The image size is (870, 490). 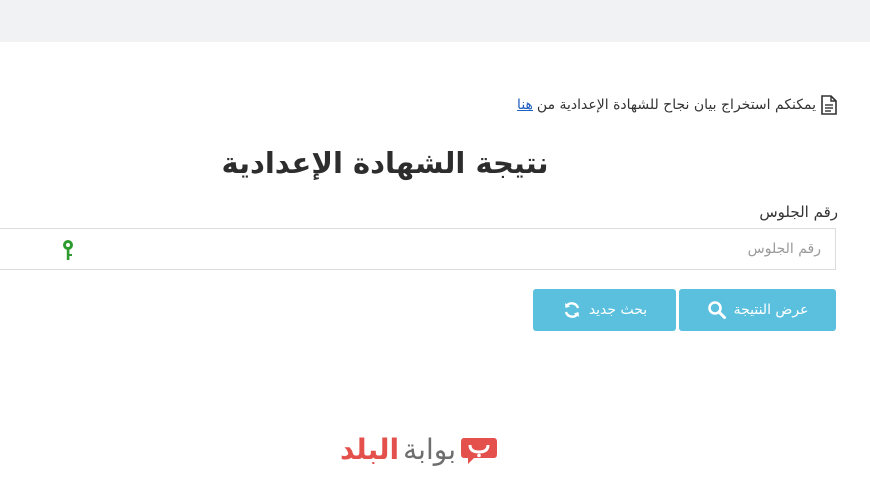 I want to click on watermark-text-part2: البلد, so click(x=370, y=449).